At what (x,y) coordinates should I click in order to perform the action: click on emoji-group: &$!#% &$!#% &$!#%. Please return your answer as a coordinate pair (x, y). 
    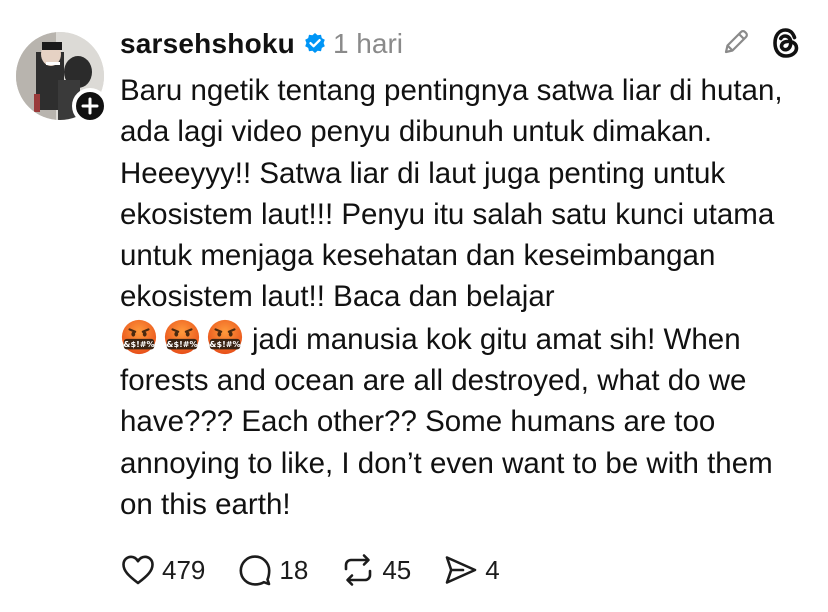
    Looking at the image, I should click on (182, 337).